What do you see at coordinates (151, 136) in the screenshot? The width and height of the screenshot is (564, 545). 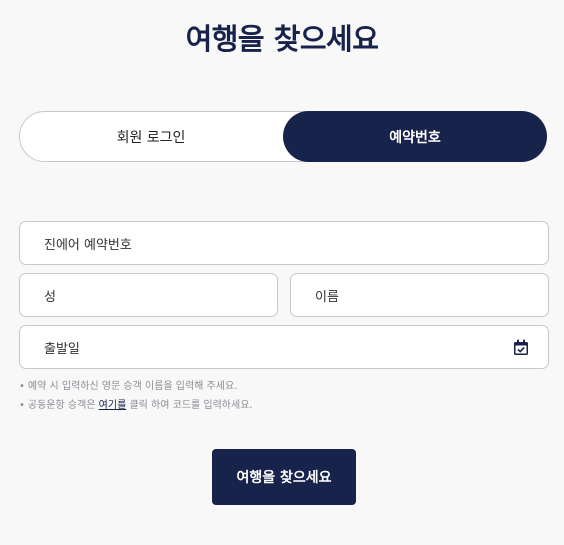 I see `tab-member-login: 회원 로그인` at bounding box center [151, 136].